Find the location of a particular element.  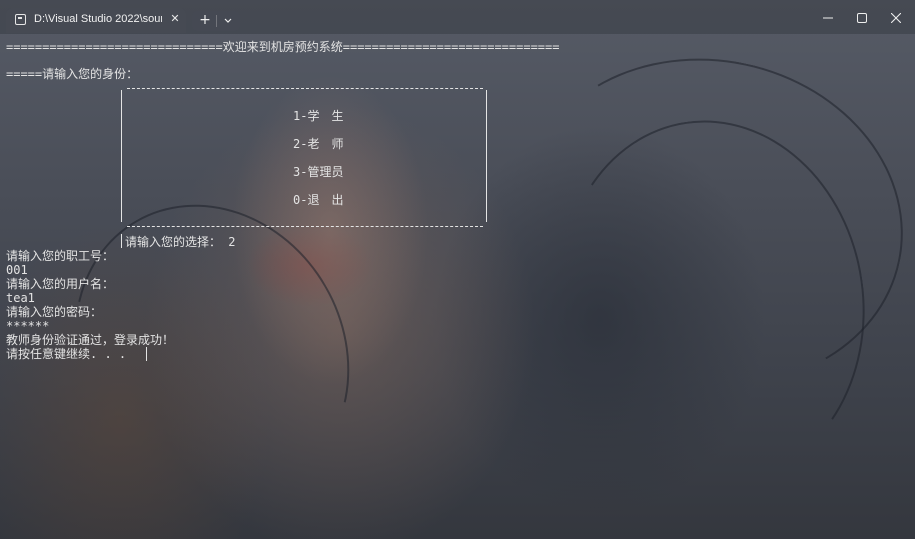

close-icon is located at coordinates (896, 18).